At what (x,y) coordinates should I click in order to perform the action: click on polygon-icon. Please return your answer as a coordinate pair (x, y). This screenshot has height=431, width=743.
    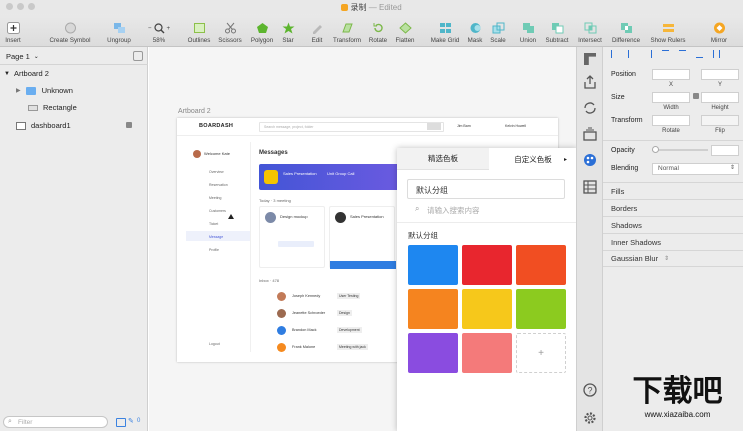
    Looking at the image, I should click on (262, 28).